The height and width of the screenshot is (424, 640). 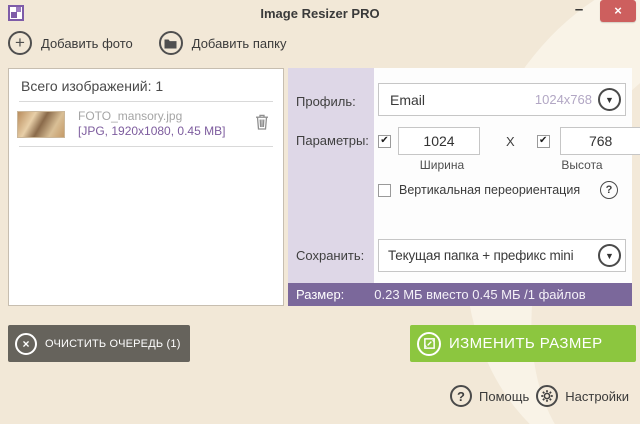 What do you see at coordinates (597, 396) in the screenshot?
I see `settings-label: Настройки` at bounding box center [597, 396].